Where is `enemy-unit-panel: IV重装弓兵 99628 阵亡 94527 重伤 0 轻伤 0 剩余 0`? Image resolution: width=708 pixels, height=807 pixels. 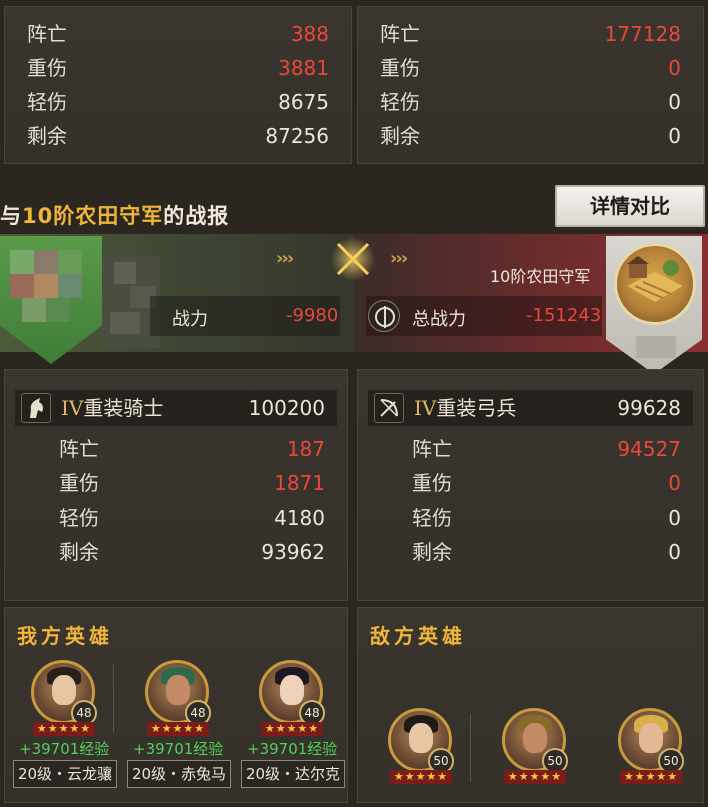 enemy-unit-panel: IV重装弓兵 99628 阵亡 94527 重伤 0 轻伤 0 剩余 0 is located at coordinates (530, 485).